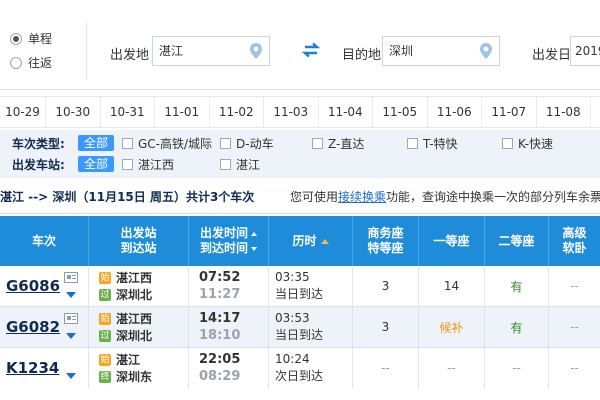  Describe the element at coordinates (220, 318) in the screenshot. I see `depart-time: 14:17` at that location.